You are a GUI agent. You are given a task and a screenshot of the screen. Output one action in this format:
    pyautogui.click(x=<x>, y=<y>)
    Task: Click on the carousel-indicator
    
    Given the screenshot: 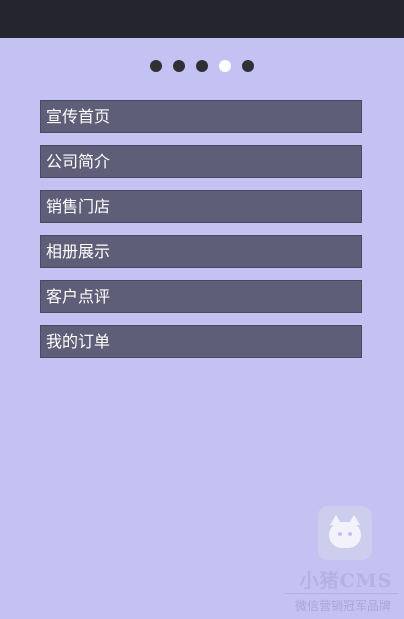 What is the action you would take?
    pyautogui.click(x=202, y=67)
    